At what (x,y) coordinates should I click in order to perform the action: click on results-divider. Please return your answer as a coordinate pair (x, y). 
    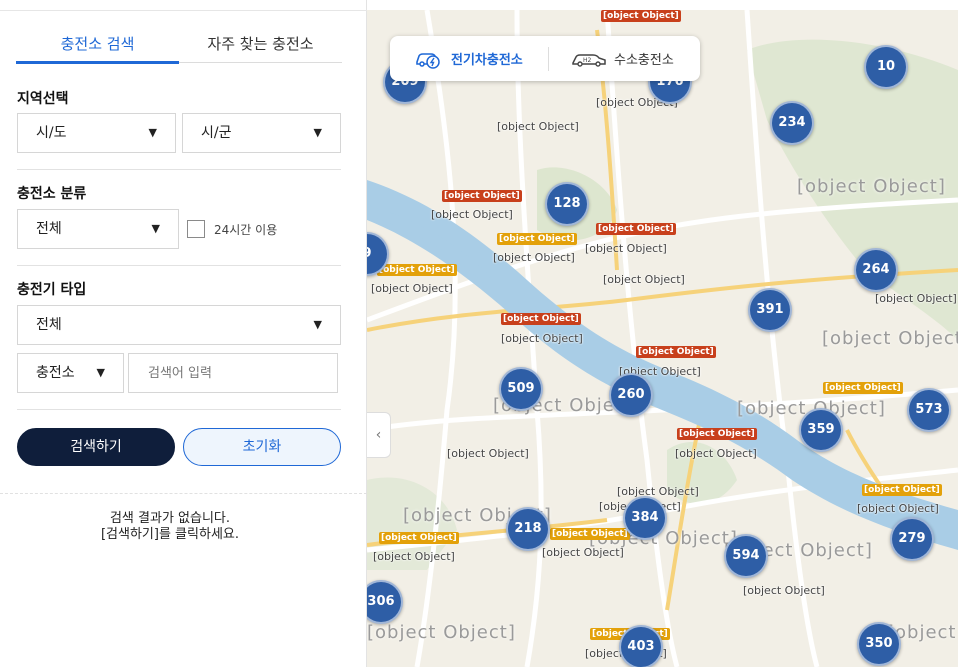
    Looking at the image, I should click on (183, 493).